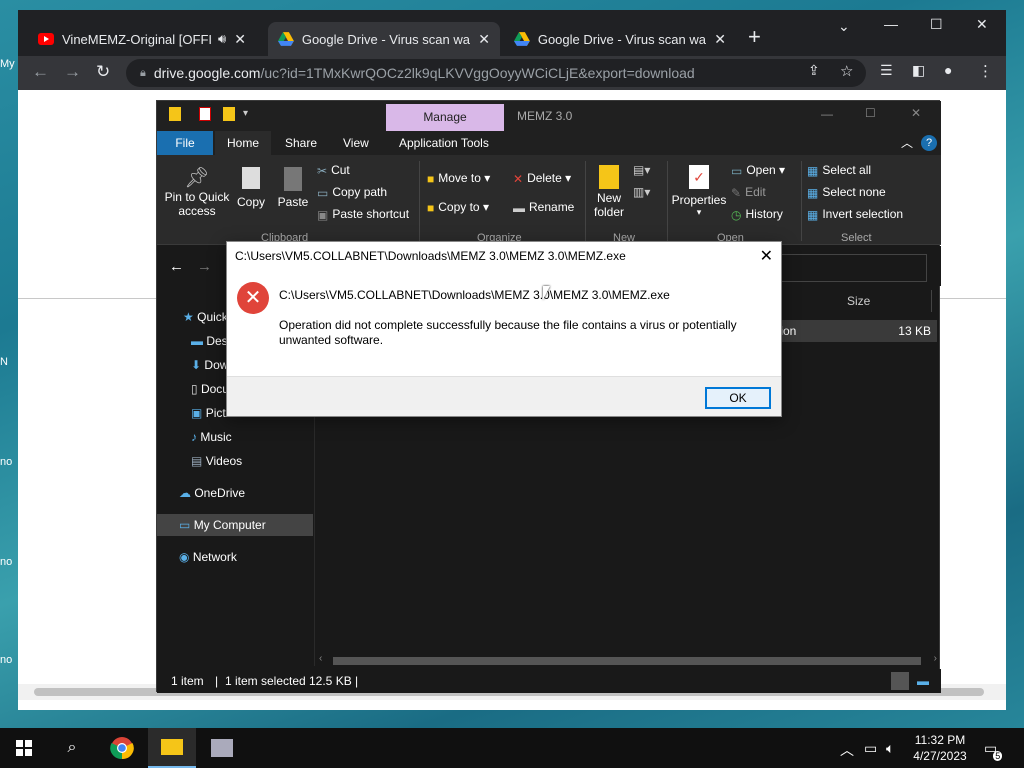  Describe the element at coordinates (235, 525) in the screenshot. I see `sidebar-item-my-computer: ▭ My Computer` at that location.